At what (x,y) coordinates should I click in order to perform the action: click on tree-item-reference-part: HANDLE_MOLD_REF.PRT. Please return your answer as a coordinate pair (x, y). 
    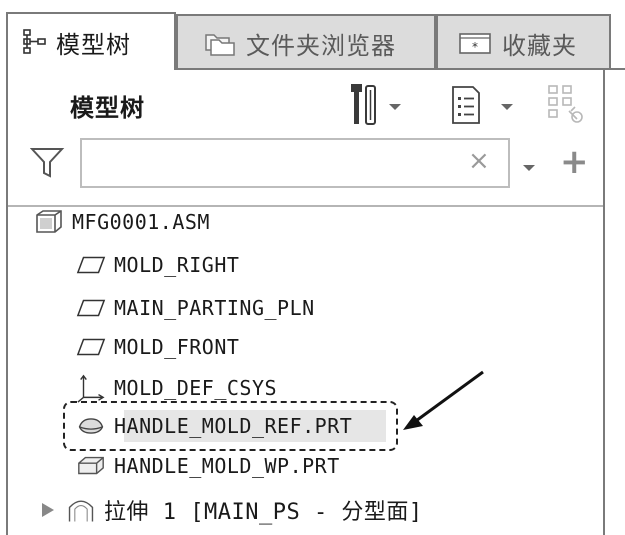
    Looking at the image, I should click on (214, 426).